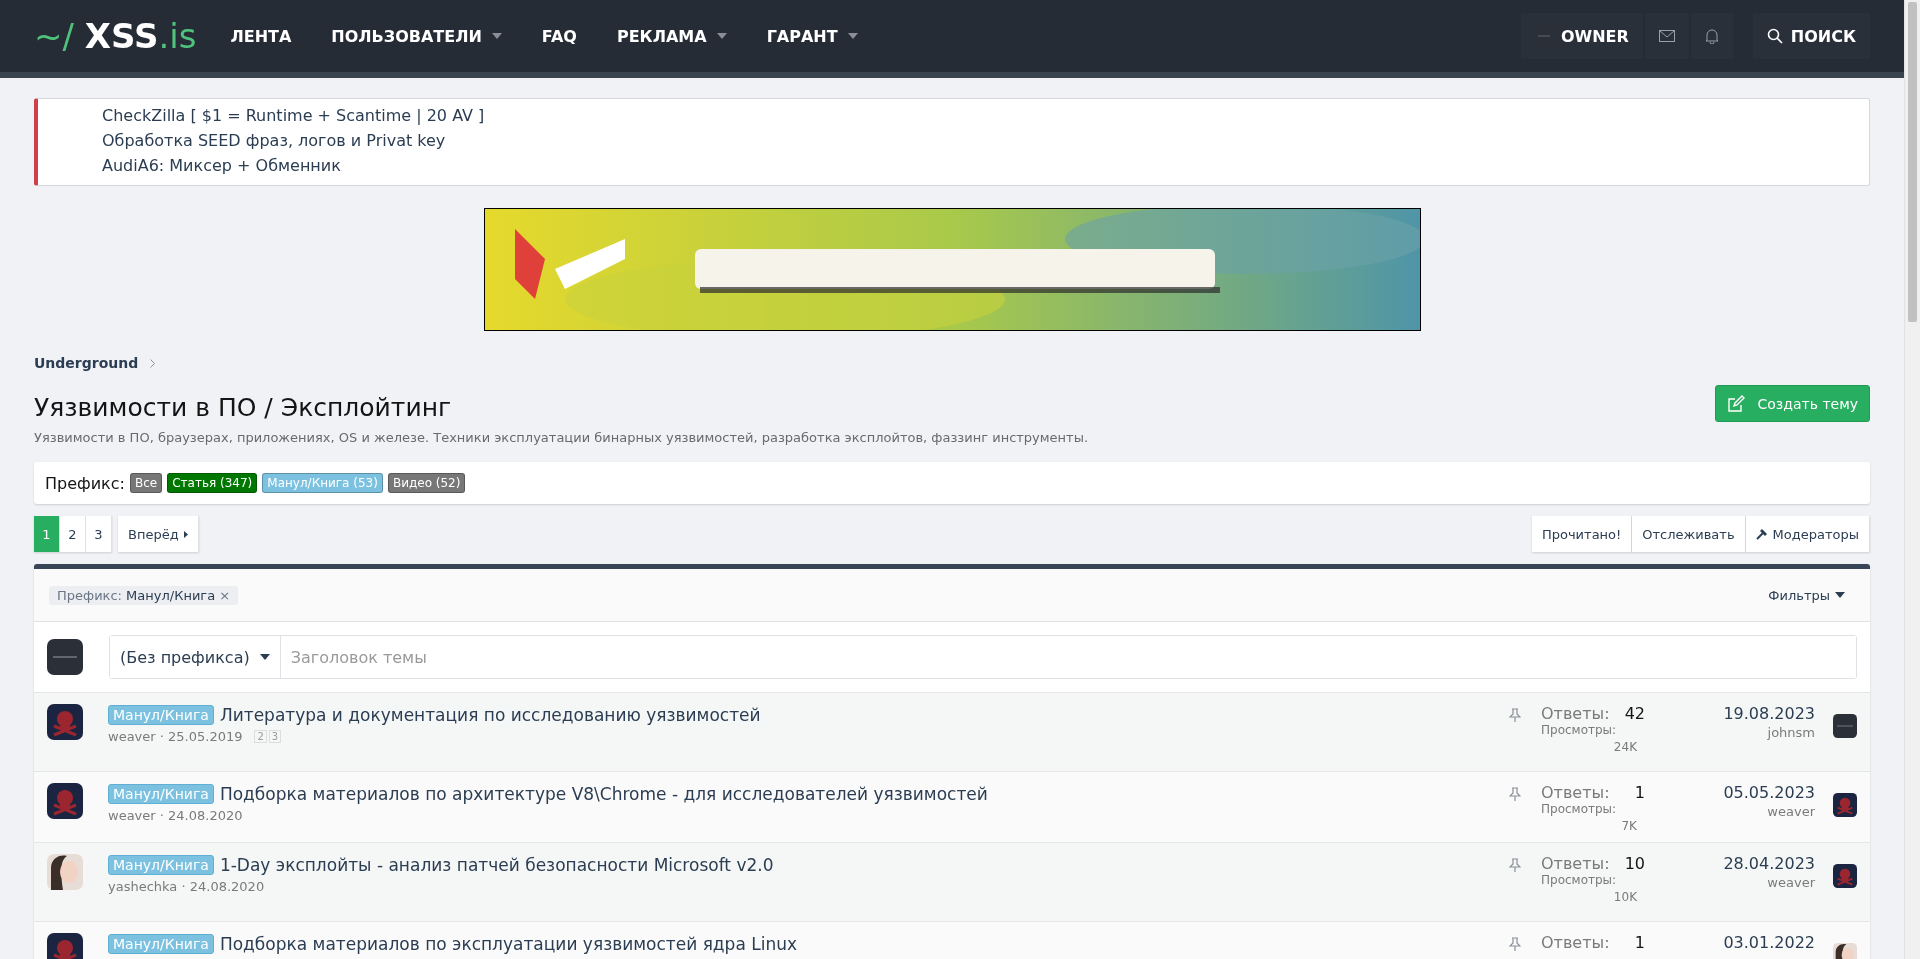 This screenshot has width=1920, height=959. What do you see at coordinates (144, 595) in the screenshot?
I see `filter-chip: Префикс: Манул/Книга ×` at bounding box center [144, 595].